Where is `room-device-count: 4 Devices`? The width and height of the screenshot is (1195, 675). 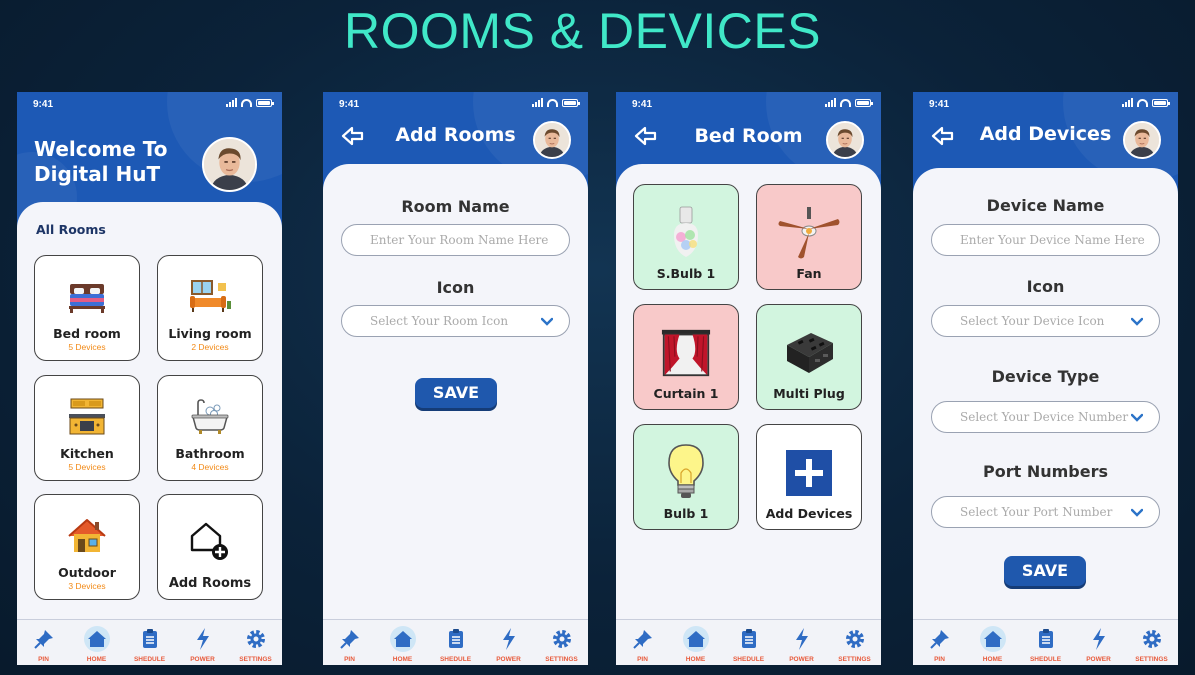
room-device-count: 4 Devices is located at coordinates (210, 467).